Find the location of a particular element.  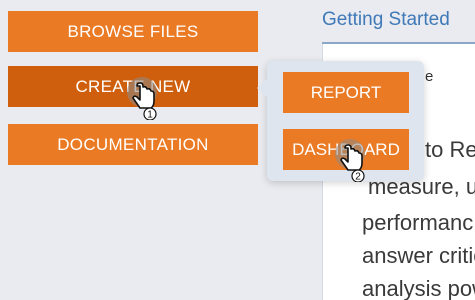

report-button: REPORT is located at coordinates (346, 92).